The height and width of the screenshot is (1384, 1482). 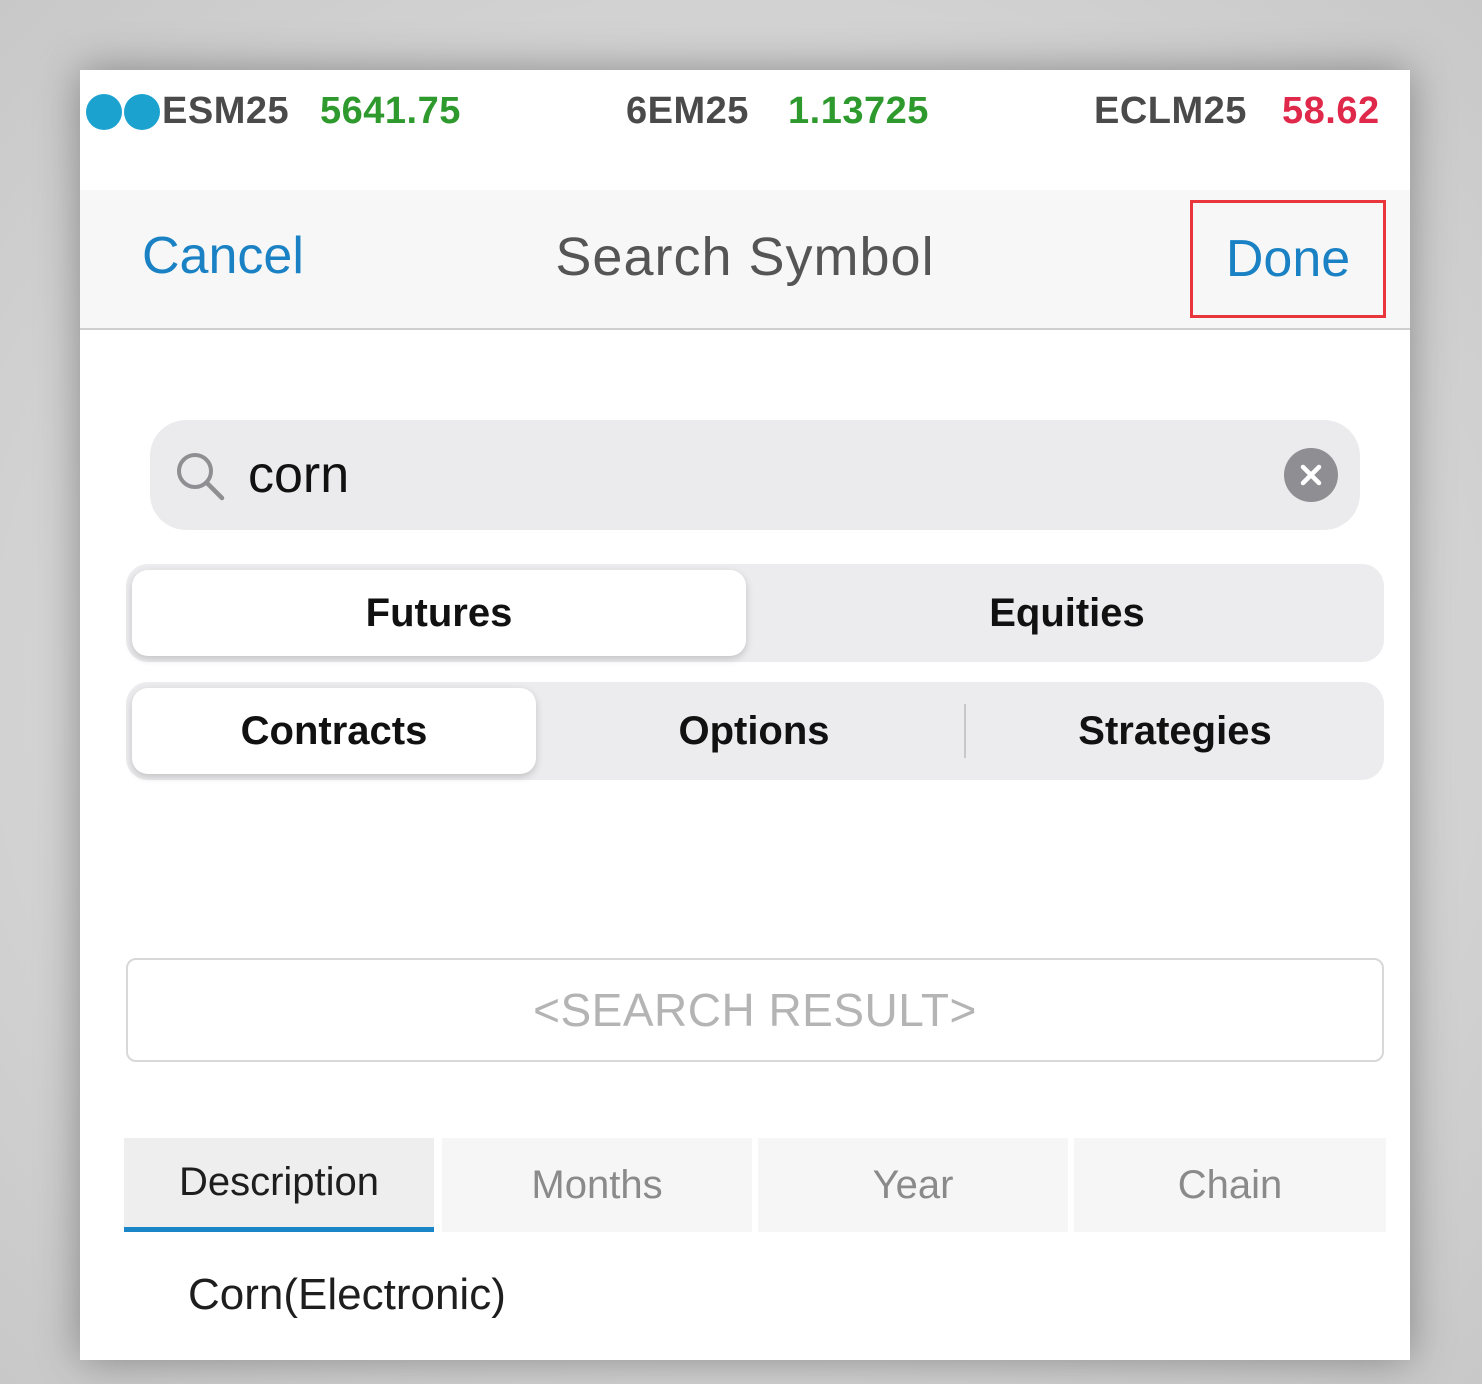 I want to click on tab-year: Year, so click(x=913, y=1185).